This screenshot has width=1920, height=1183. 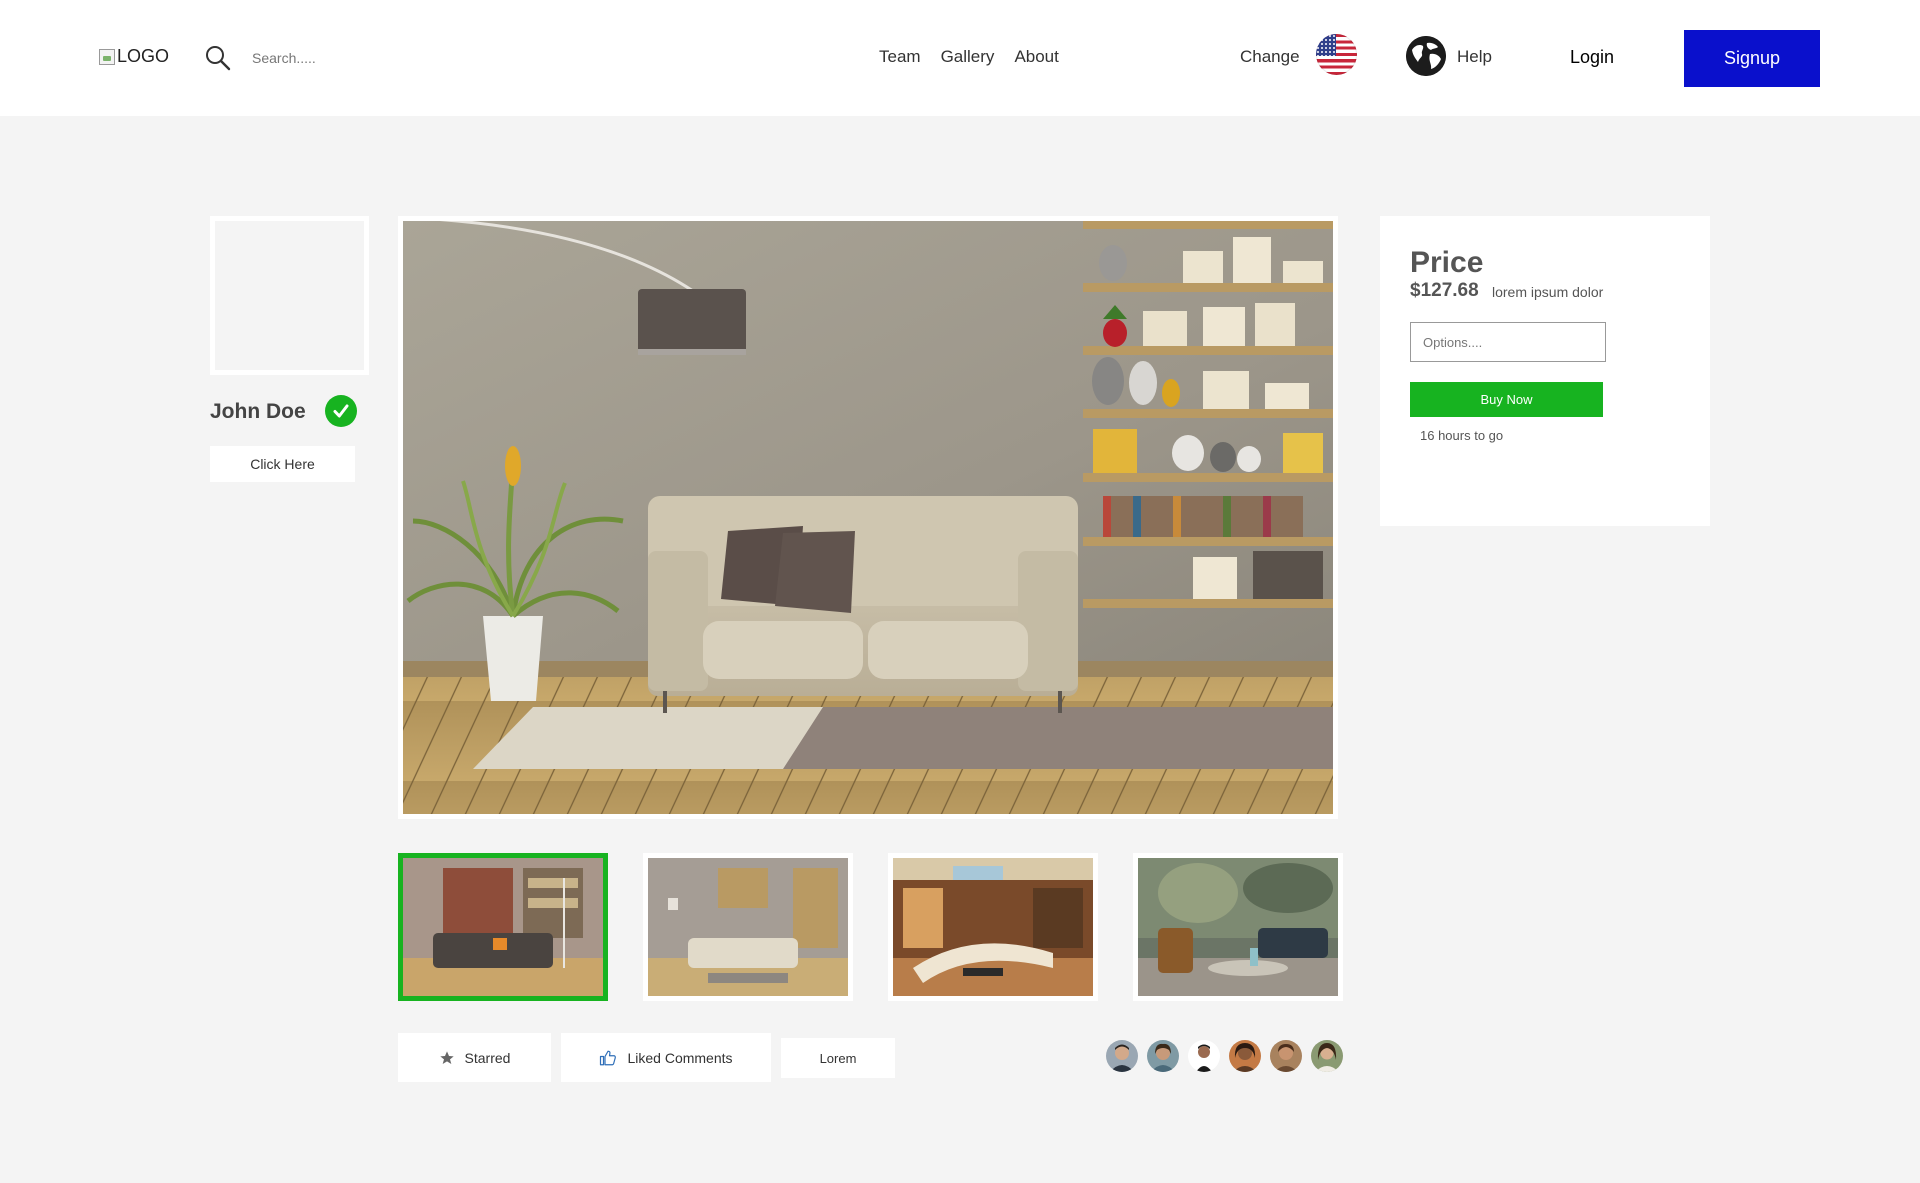 What do you see at coordinates (1752, 58) in the screenshot?
I see `signup-button: Signup` at bounding box center [1752, 58].